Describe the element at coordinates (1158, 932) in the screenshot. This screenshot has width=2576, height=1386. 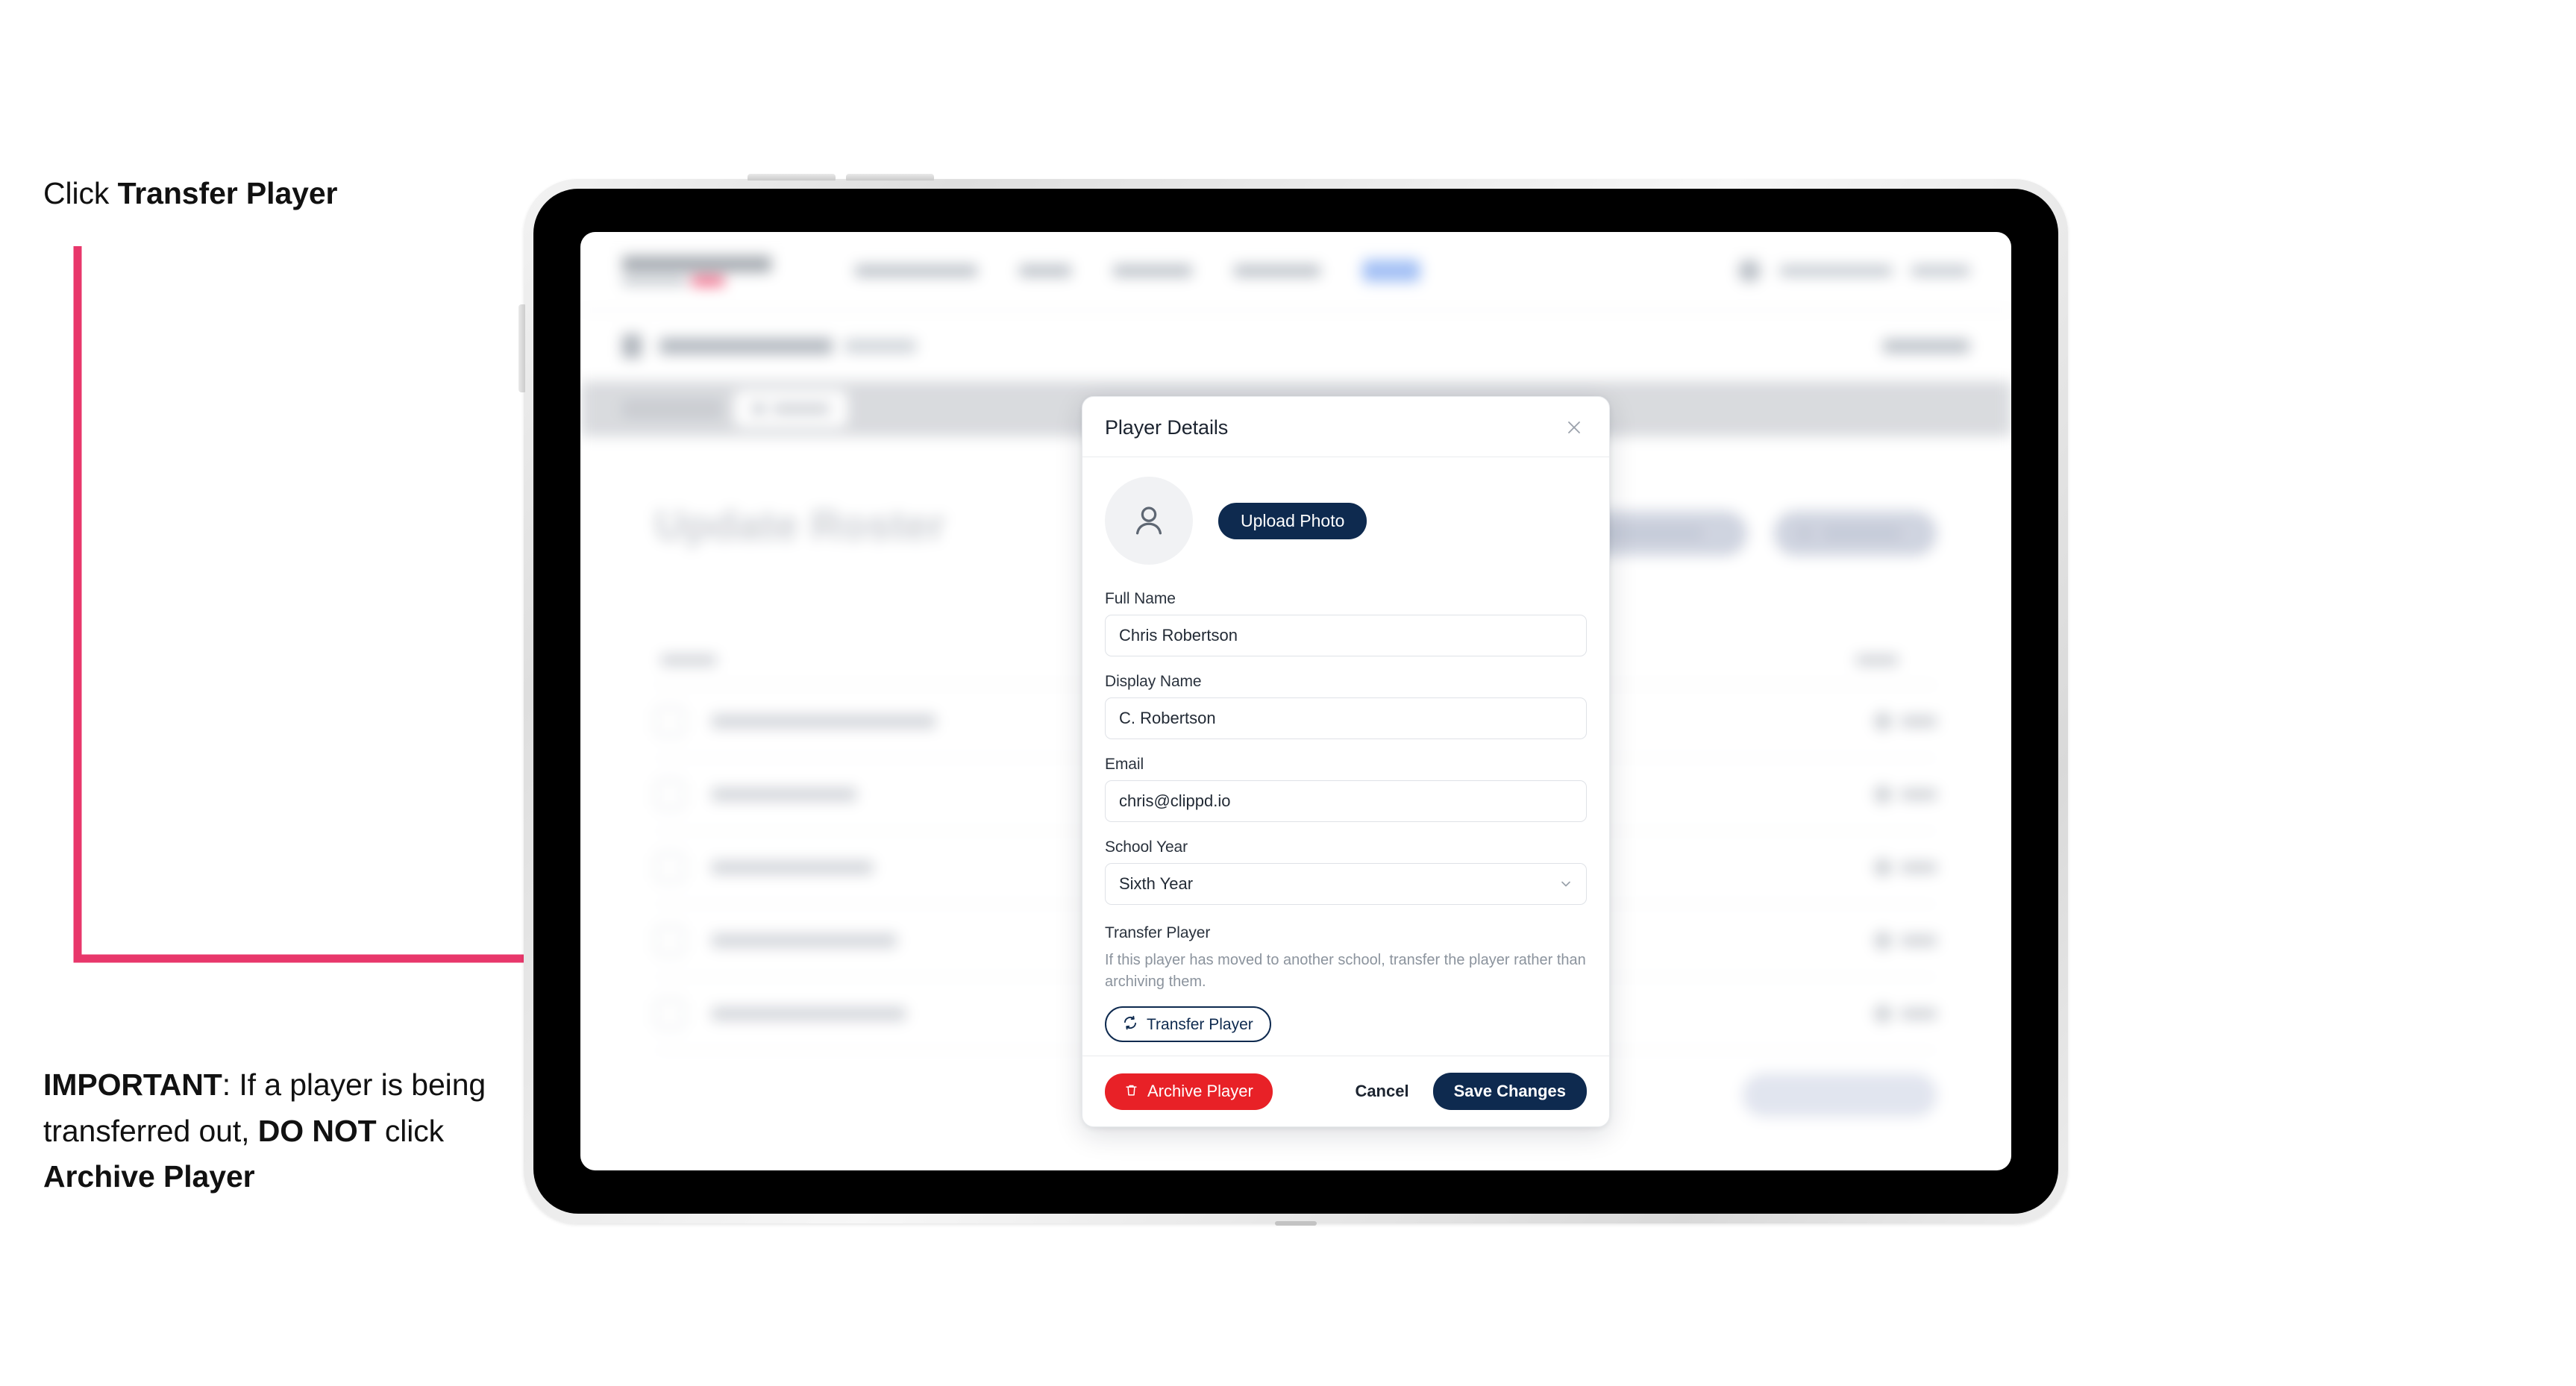
I see `transfer-section-title: Transfer Player` at that location.